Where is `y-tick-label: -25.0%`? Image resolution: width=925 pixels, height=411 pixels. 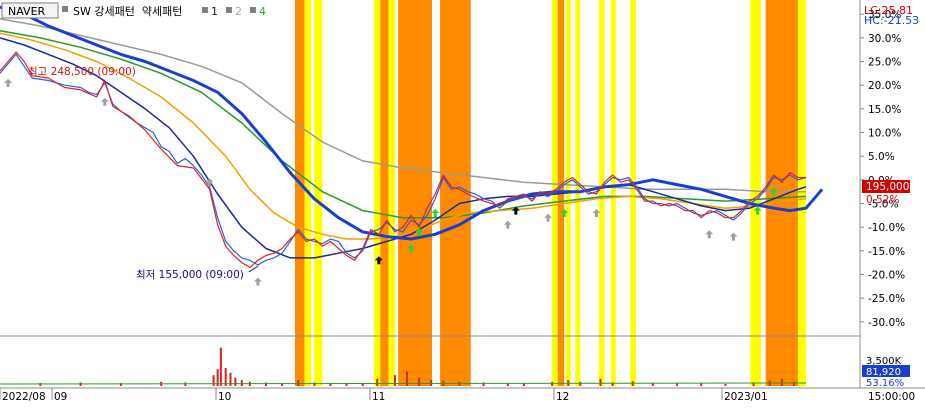 y-tick-label: -25.0% is located at coordinates (886, 299).